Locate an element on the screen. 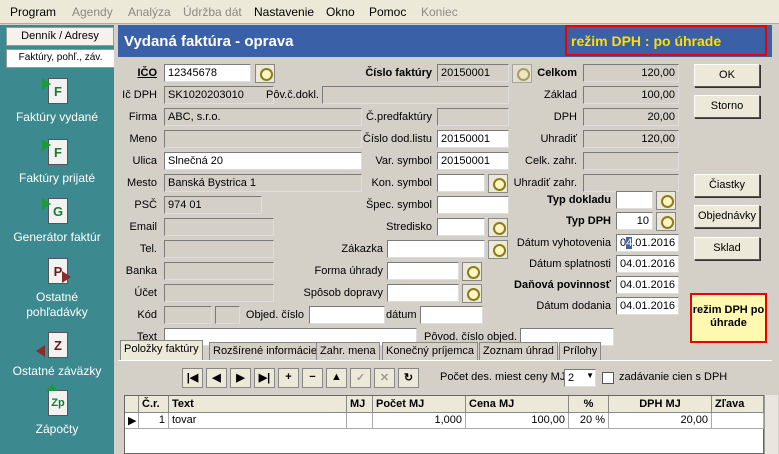 The image size is (779, 454). tab-rozsirene-informacie: Rozšírené informácie is located at coordinates (265, 351).